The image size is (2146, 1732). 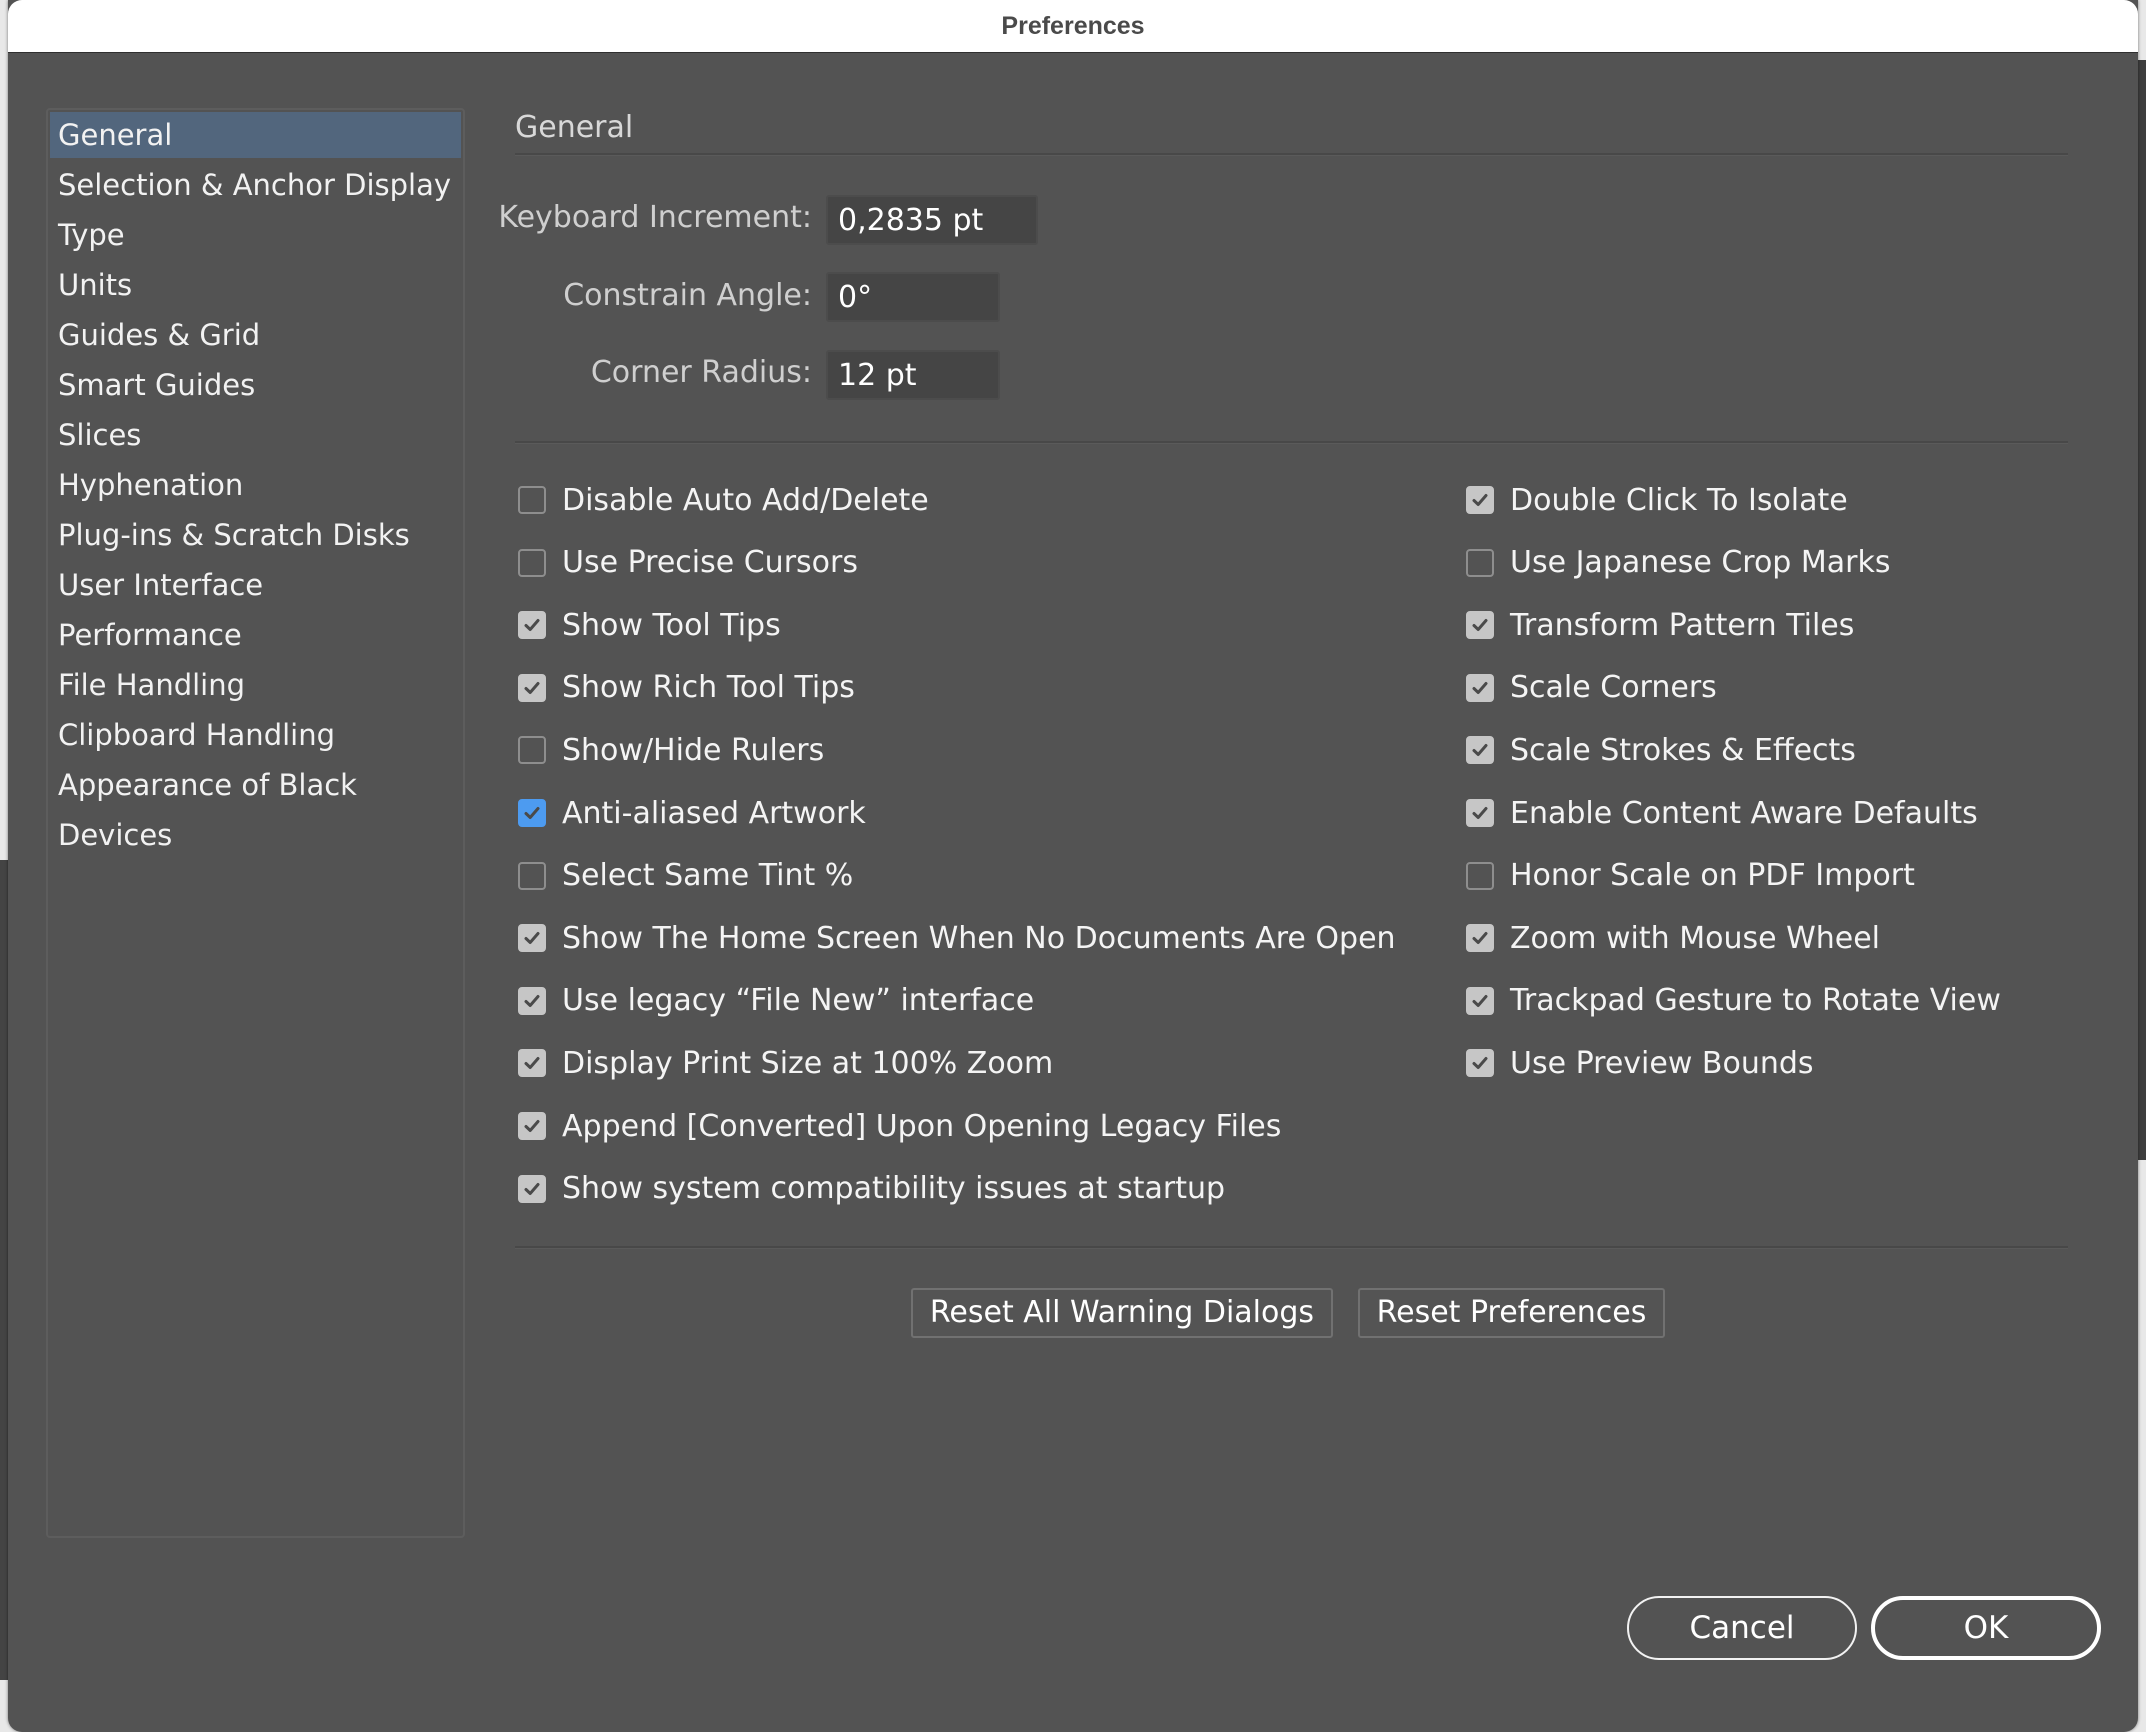 I want to click on option-use-legacy-file-new-interface: Use legacy “File New” interface, so click(x=776, y=1001).